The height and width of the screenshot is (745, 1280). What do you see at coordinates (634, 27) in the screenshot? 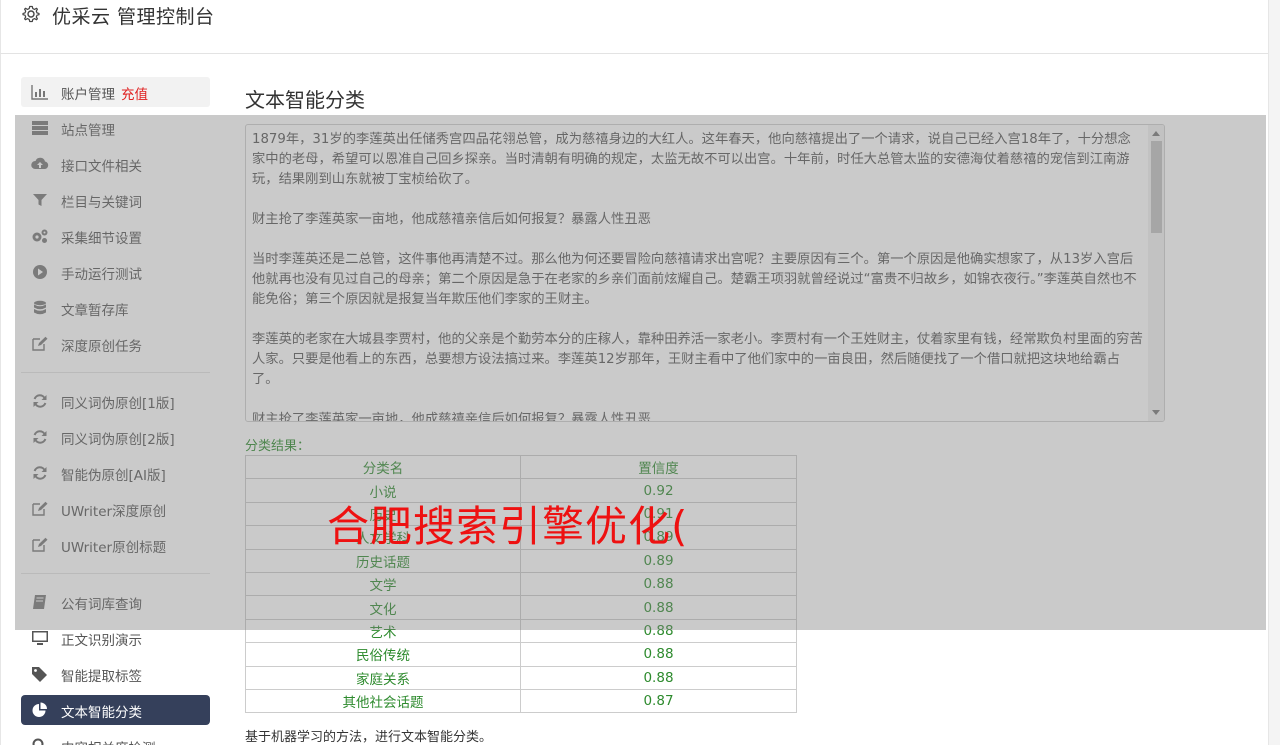
I see `top-bar: 优采云 管理控制台` at bounding box center [634, 27].